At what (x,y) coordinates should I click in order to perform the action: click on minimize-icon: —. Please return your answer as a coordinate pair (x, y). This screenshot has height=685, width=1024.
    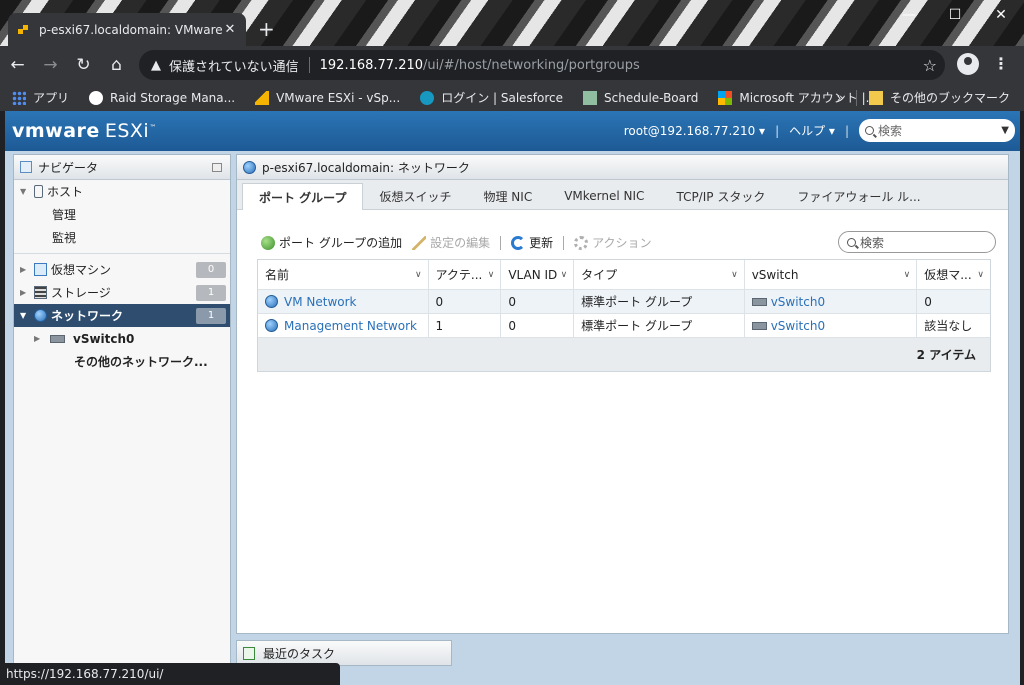
    Looking at the image, I should click on (909, 15).